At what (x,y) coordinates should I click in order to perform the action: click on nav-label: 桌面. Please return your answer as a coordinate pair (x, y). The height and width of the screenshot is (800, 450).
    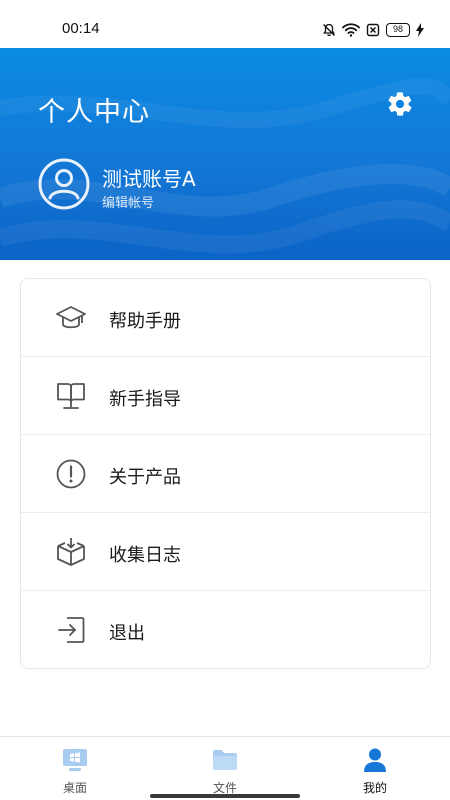
    Looking at the image, I should click on (74, 788).